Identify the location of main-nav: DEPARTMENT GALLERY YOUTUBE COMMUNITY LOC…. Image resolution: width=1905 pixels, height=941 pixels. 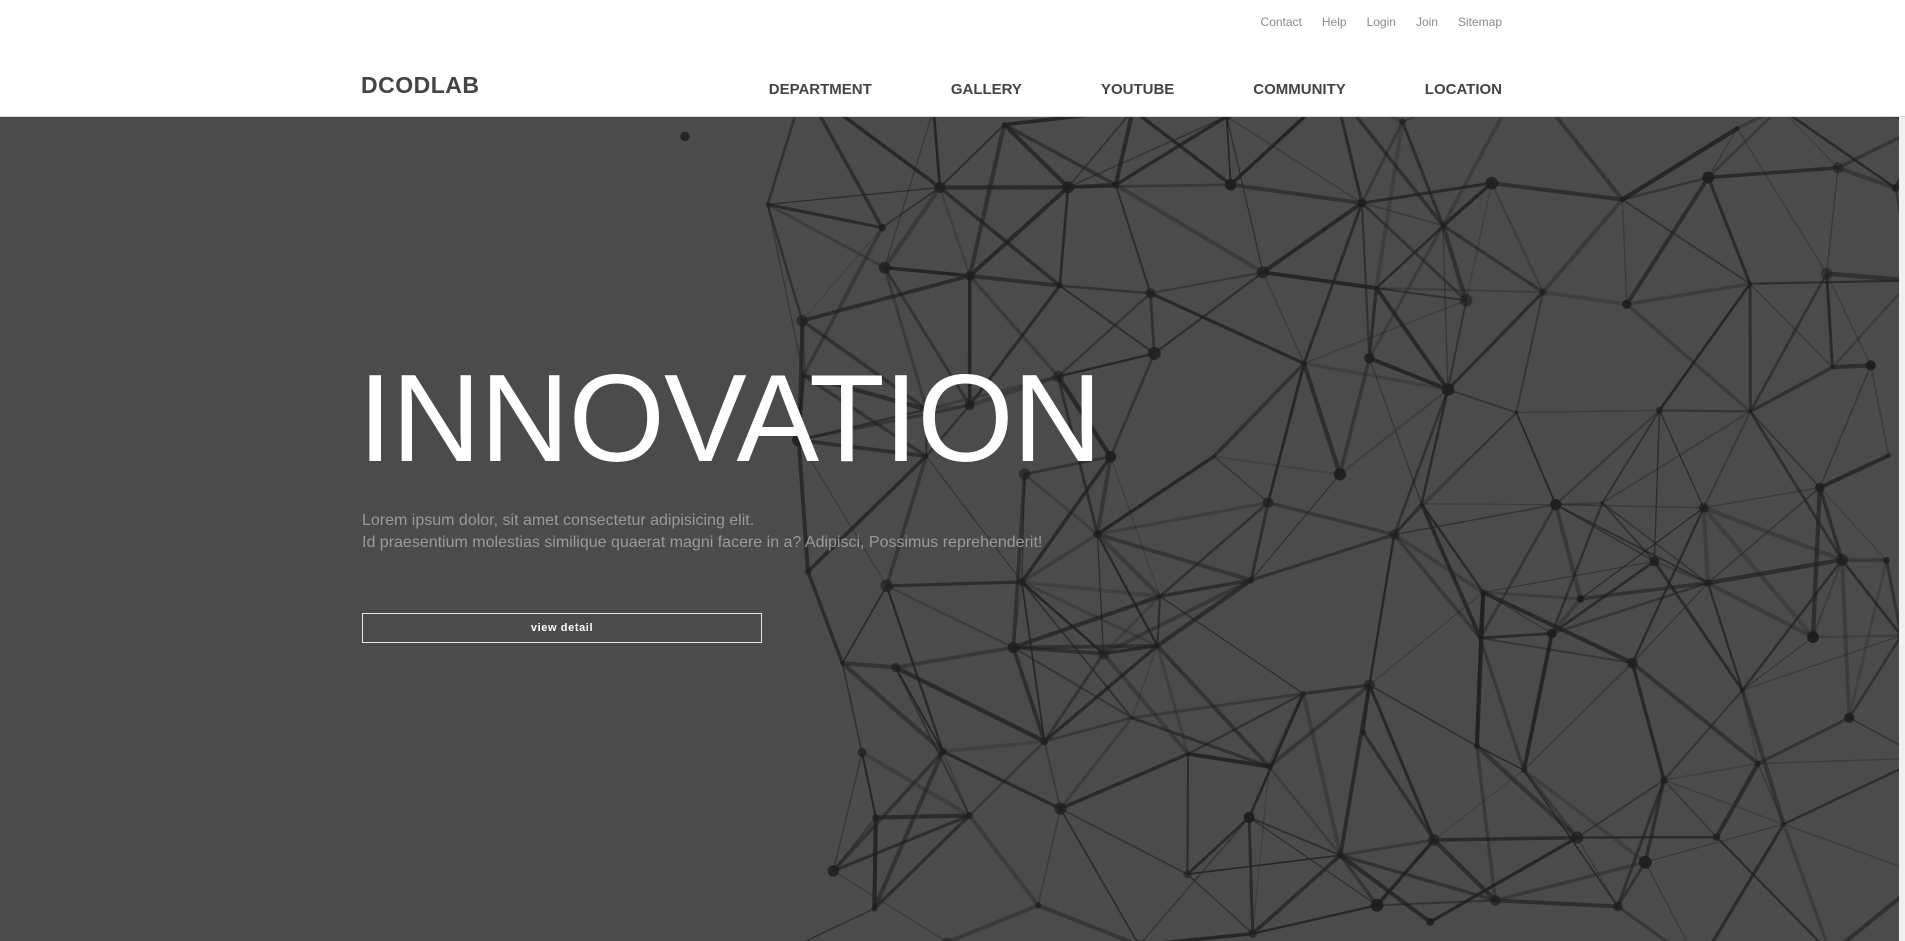
(1135, 89).